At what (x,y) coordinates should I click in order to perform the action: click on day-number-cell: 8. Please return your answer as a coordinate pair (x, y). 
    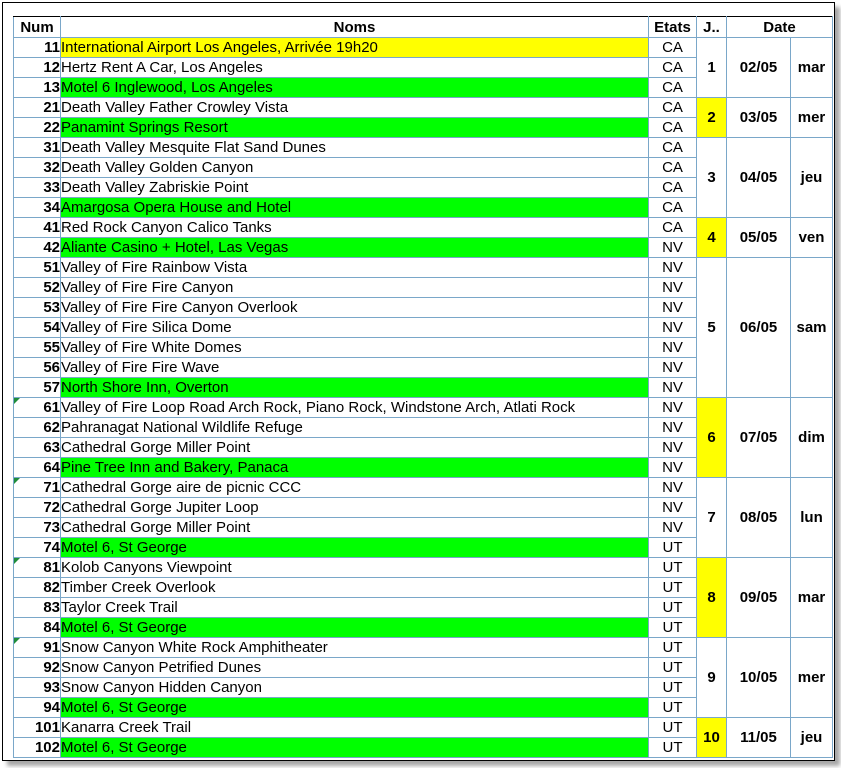
    Looking at the image, I should click on (711, 597).